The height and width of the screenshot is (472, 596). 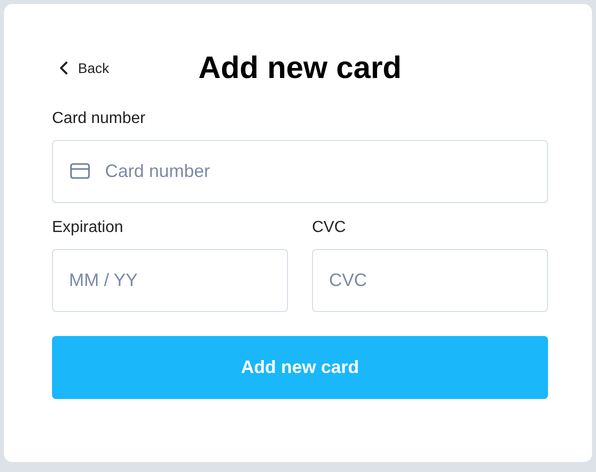 What do you see at coordinates (170, 280) in the screenshot?
I see `input-field: MM / YY` at bounding box center [170, 280].